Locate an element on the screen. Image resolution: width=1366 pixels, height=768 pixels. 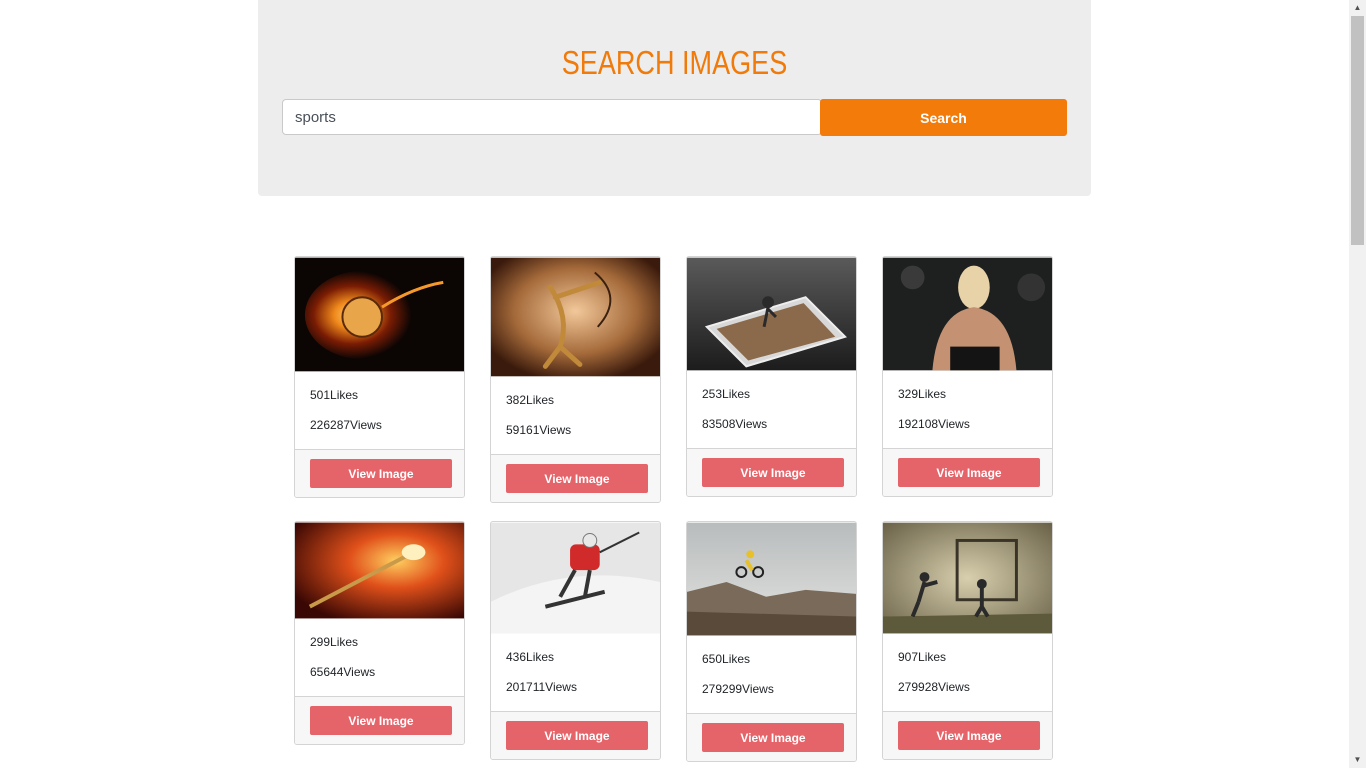
image-card: 329Likes 192108Views View Image is located at coordinates (967, 376).